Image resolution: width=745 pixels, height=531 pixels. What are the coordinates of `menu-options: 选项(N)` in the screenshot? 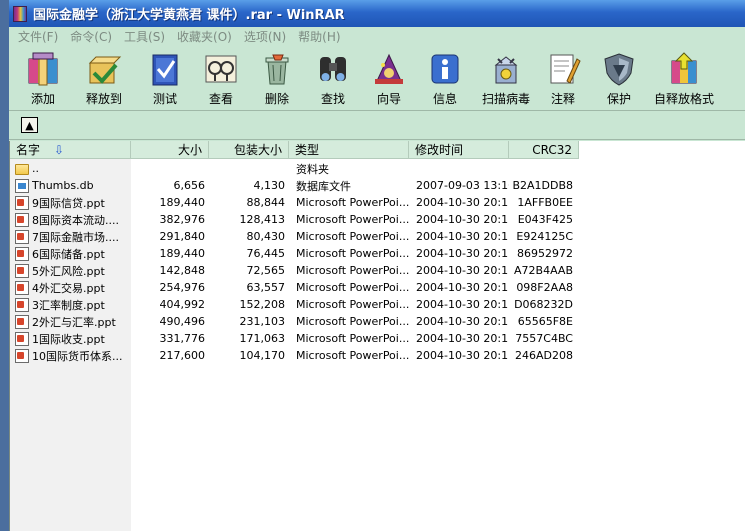 It's located at (265, 36).